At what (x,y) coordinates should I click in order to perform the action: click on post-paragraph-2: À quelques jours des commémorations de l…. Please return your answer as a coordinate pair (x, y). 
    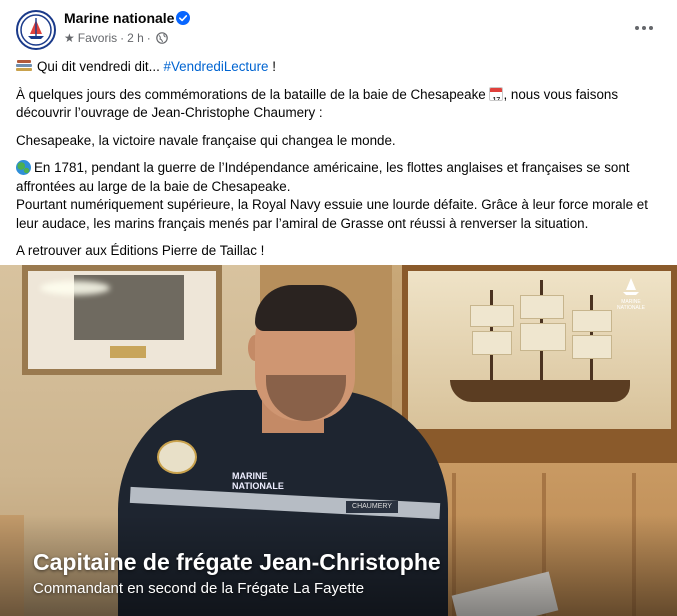
    Looking at the image, I should click on (338, 104).